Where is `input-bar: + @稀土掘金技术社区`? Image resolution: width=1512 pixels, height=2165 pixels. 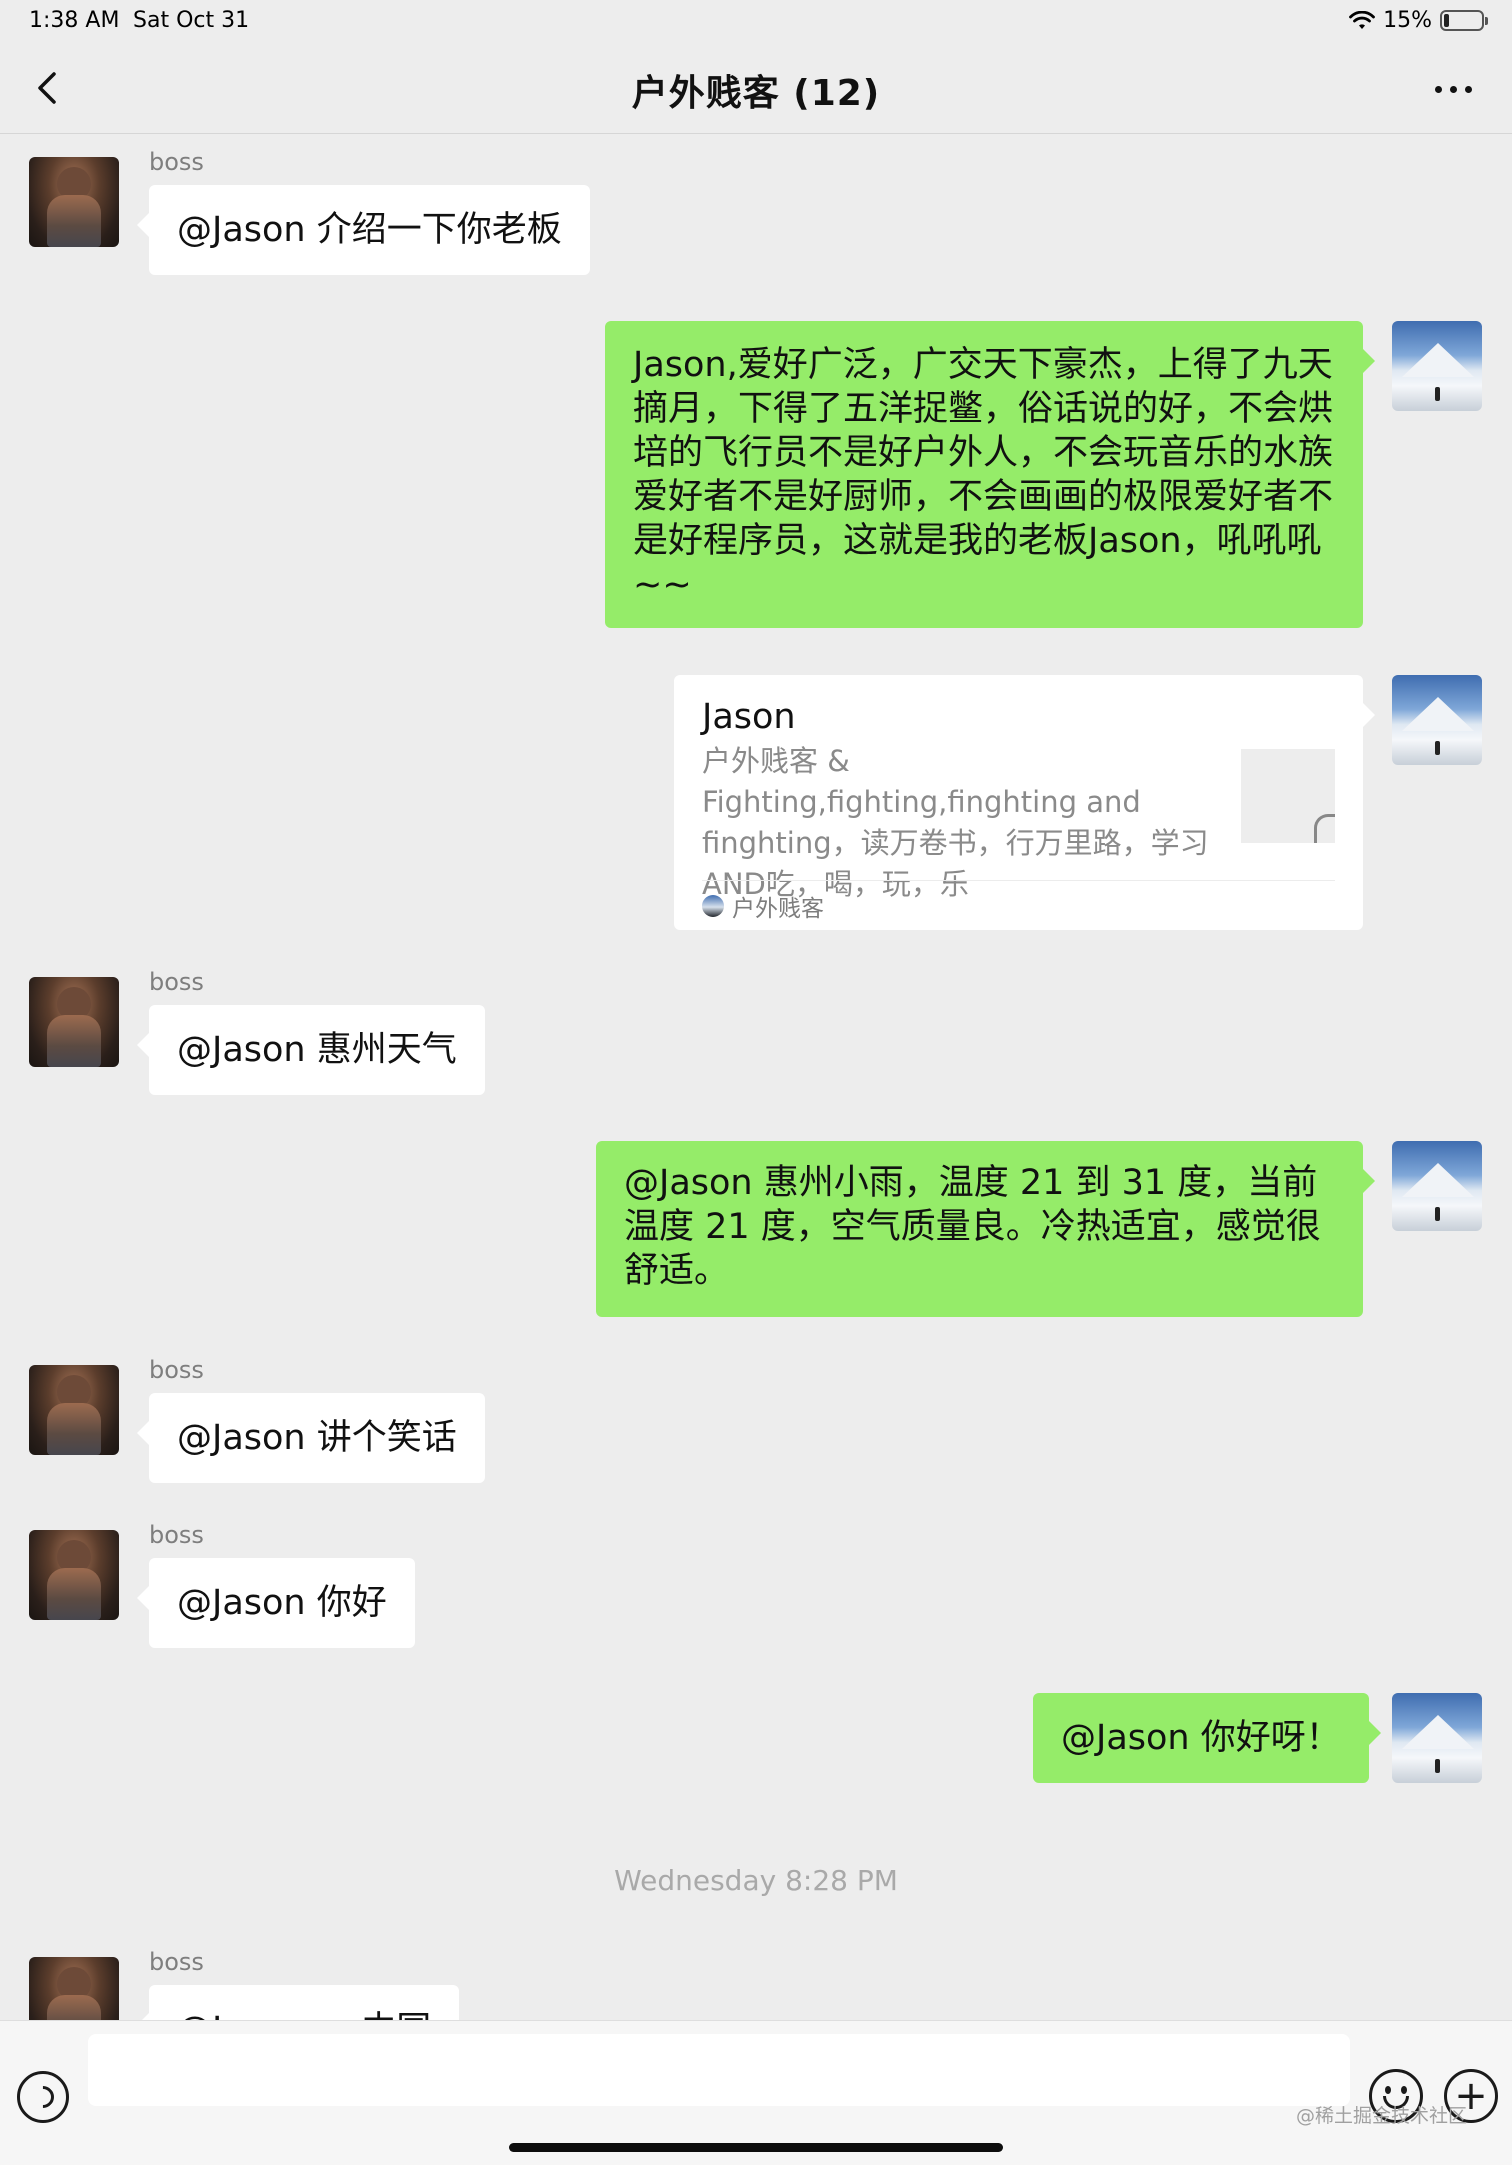
input-bar: + @稀土掘金技术社区 is located at coordinates (756, 2092).